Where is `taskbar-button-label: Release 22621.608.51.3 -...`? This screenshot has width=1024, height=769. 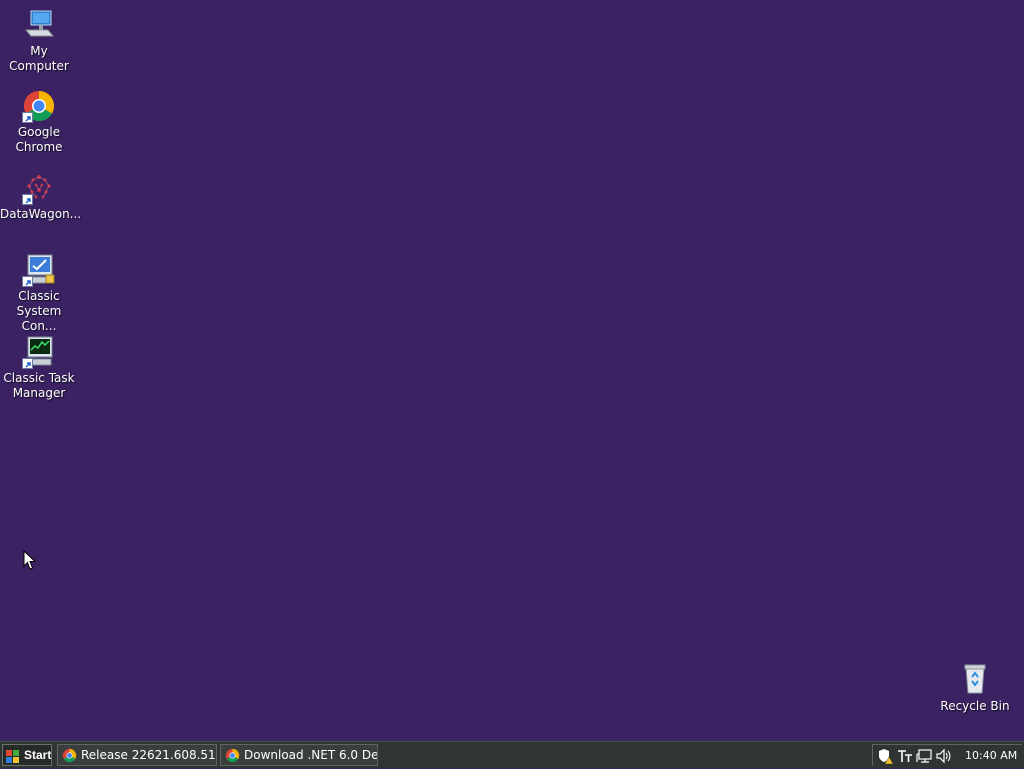 taskbar-button-label: Release 22621.608.51.3 -... is located at coordinates (148, 755).